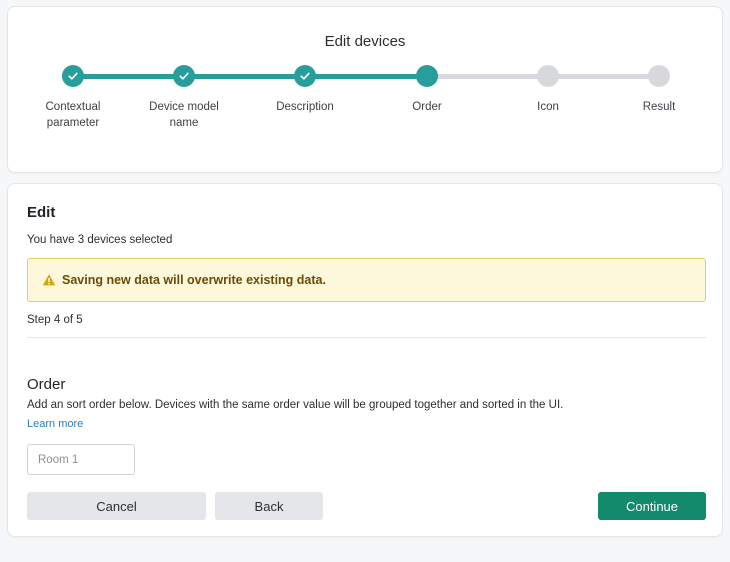  What do you see at coordinates (73, 115) in the screenshot?
I see `step-label-contextual-parameter: Contextual parameter` at bounding box center [73, 115].